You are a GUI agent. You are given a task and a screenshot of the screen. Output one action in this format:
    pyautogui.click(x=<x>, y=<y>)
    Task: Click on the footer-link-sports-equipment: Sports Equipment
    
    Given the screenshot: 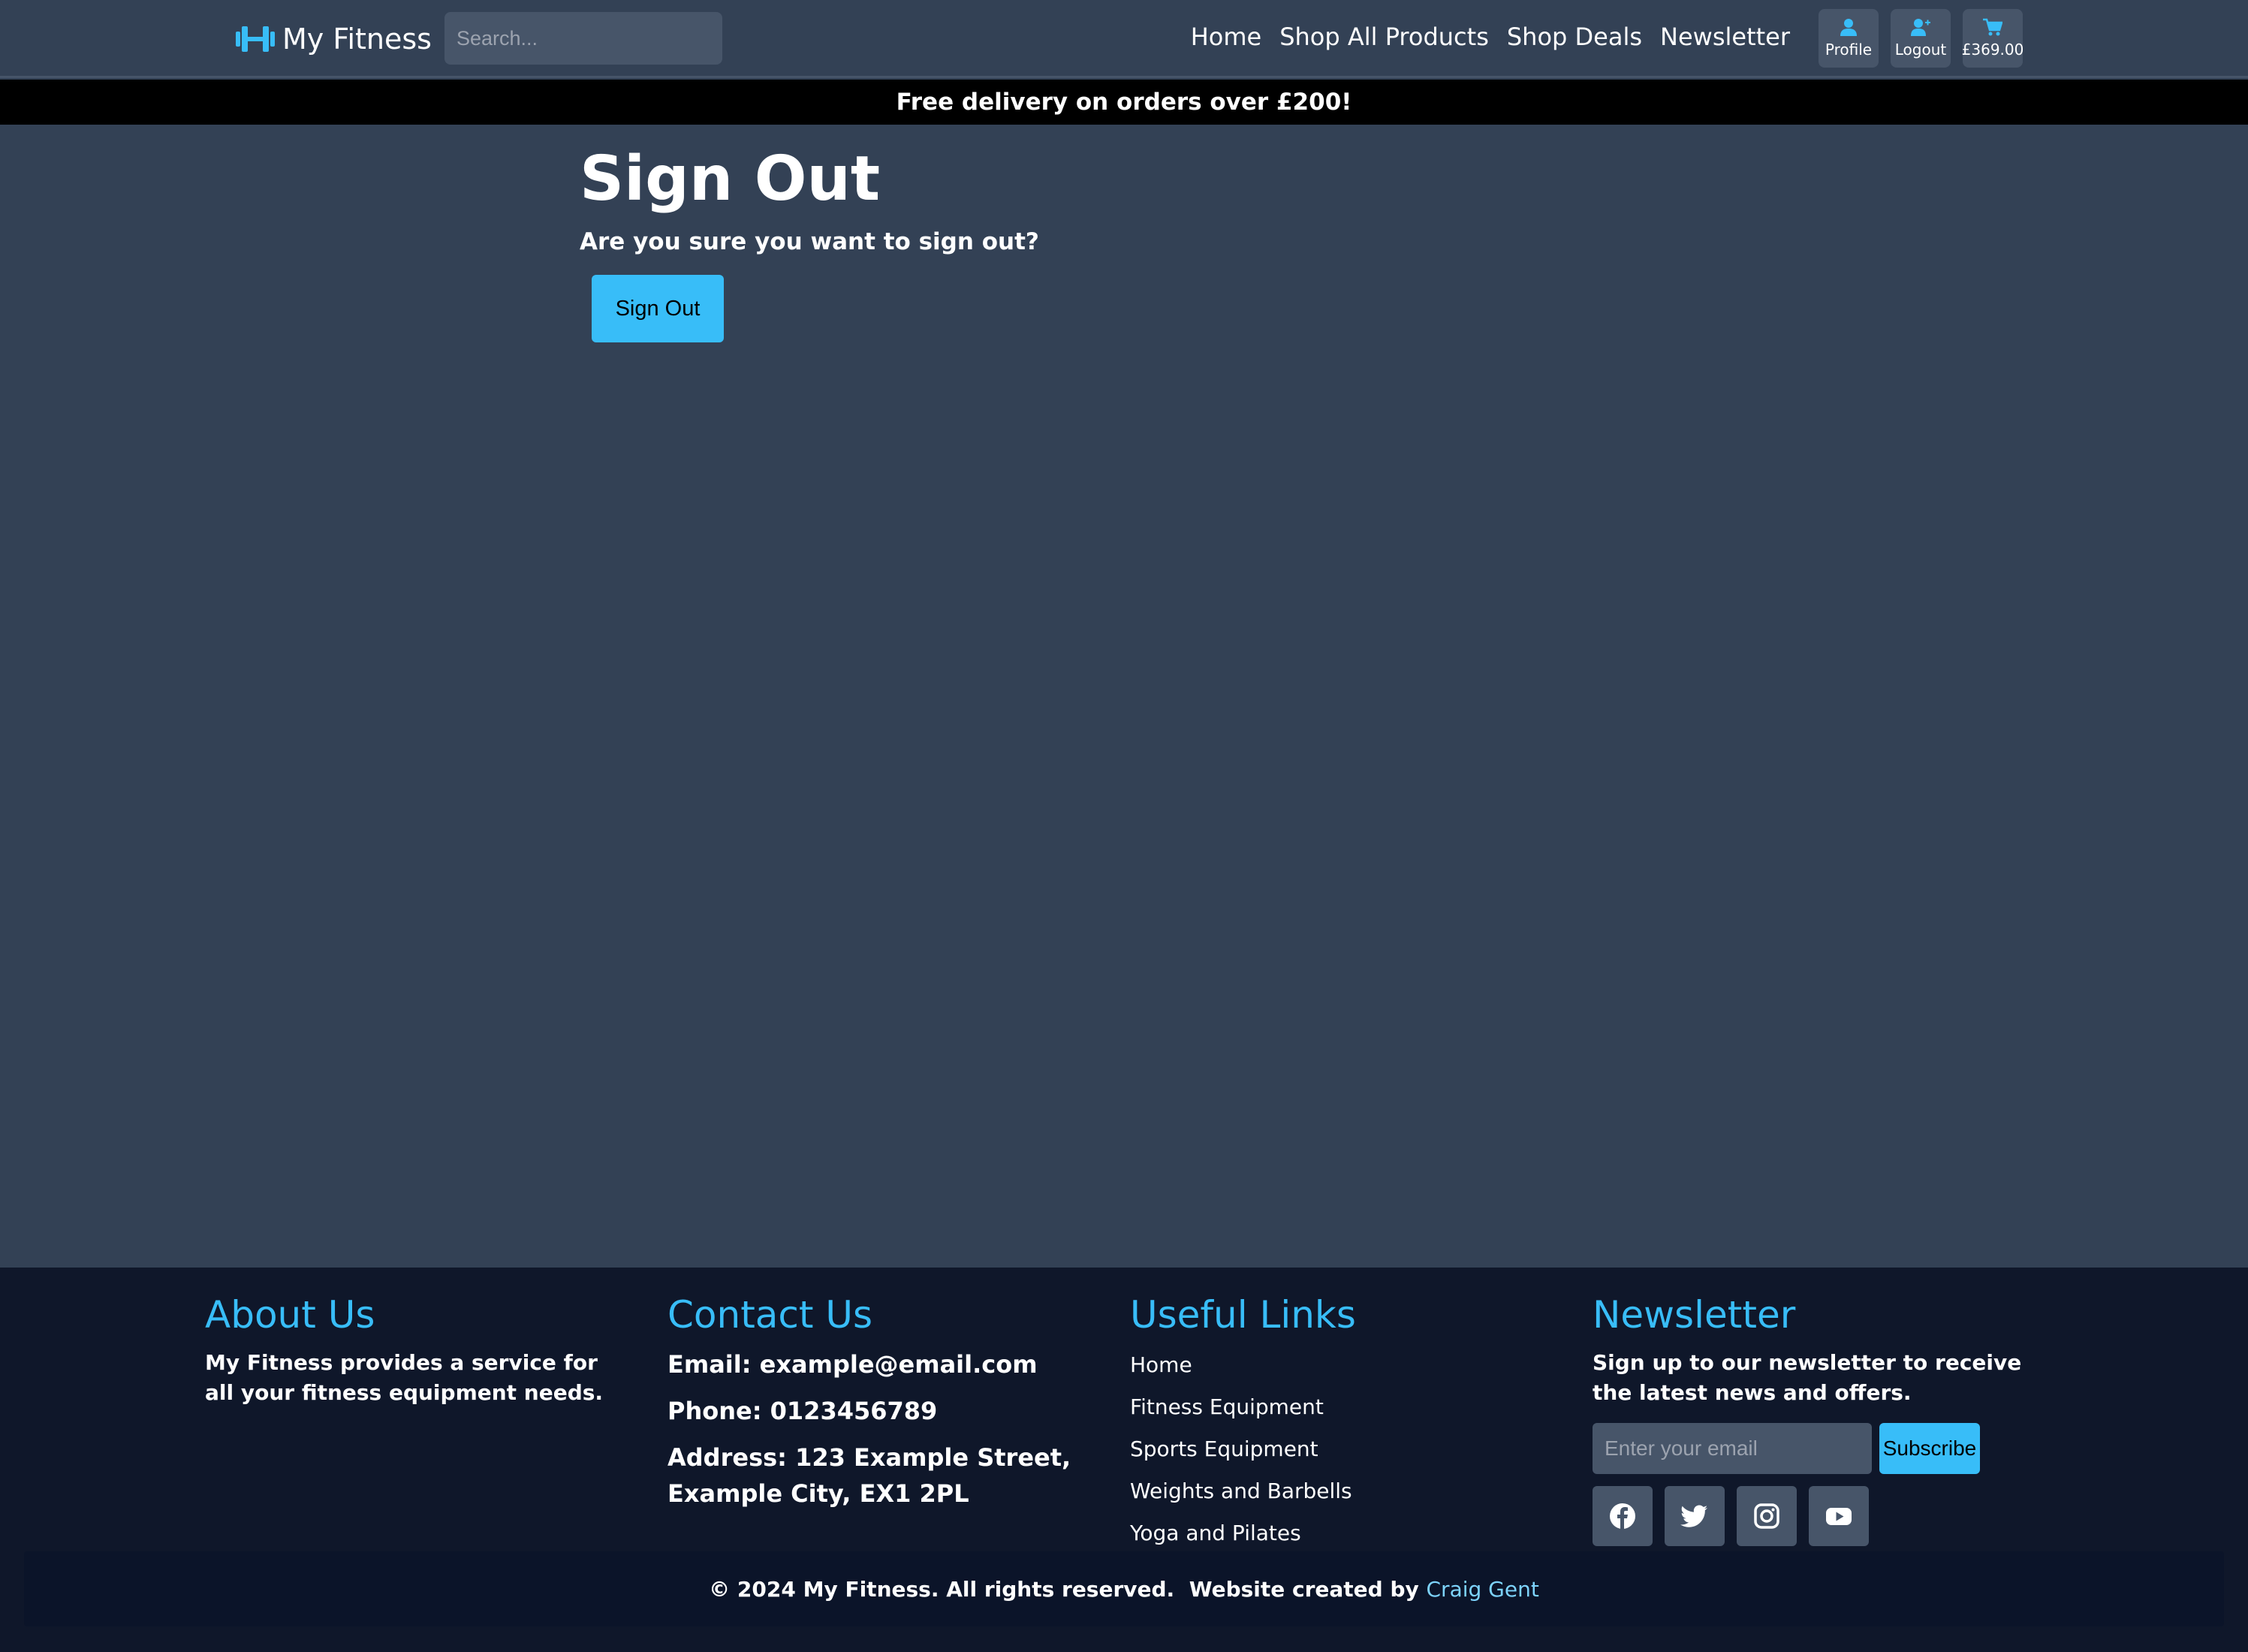 What is the action you would take?
    pyautogui.click(x=1224, y=1448)
    